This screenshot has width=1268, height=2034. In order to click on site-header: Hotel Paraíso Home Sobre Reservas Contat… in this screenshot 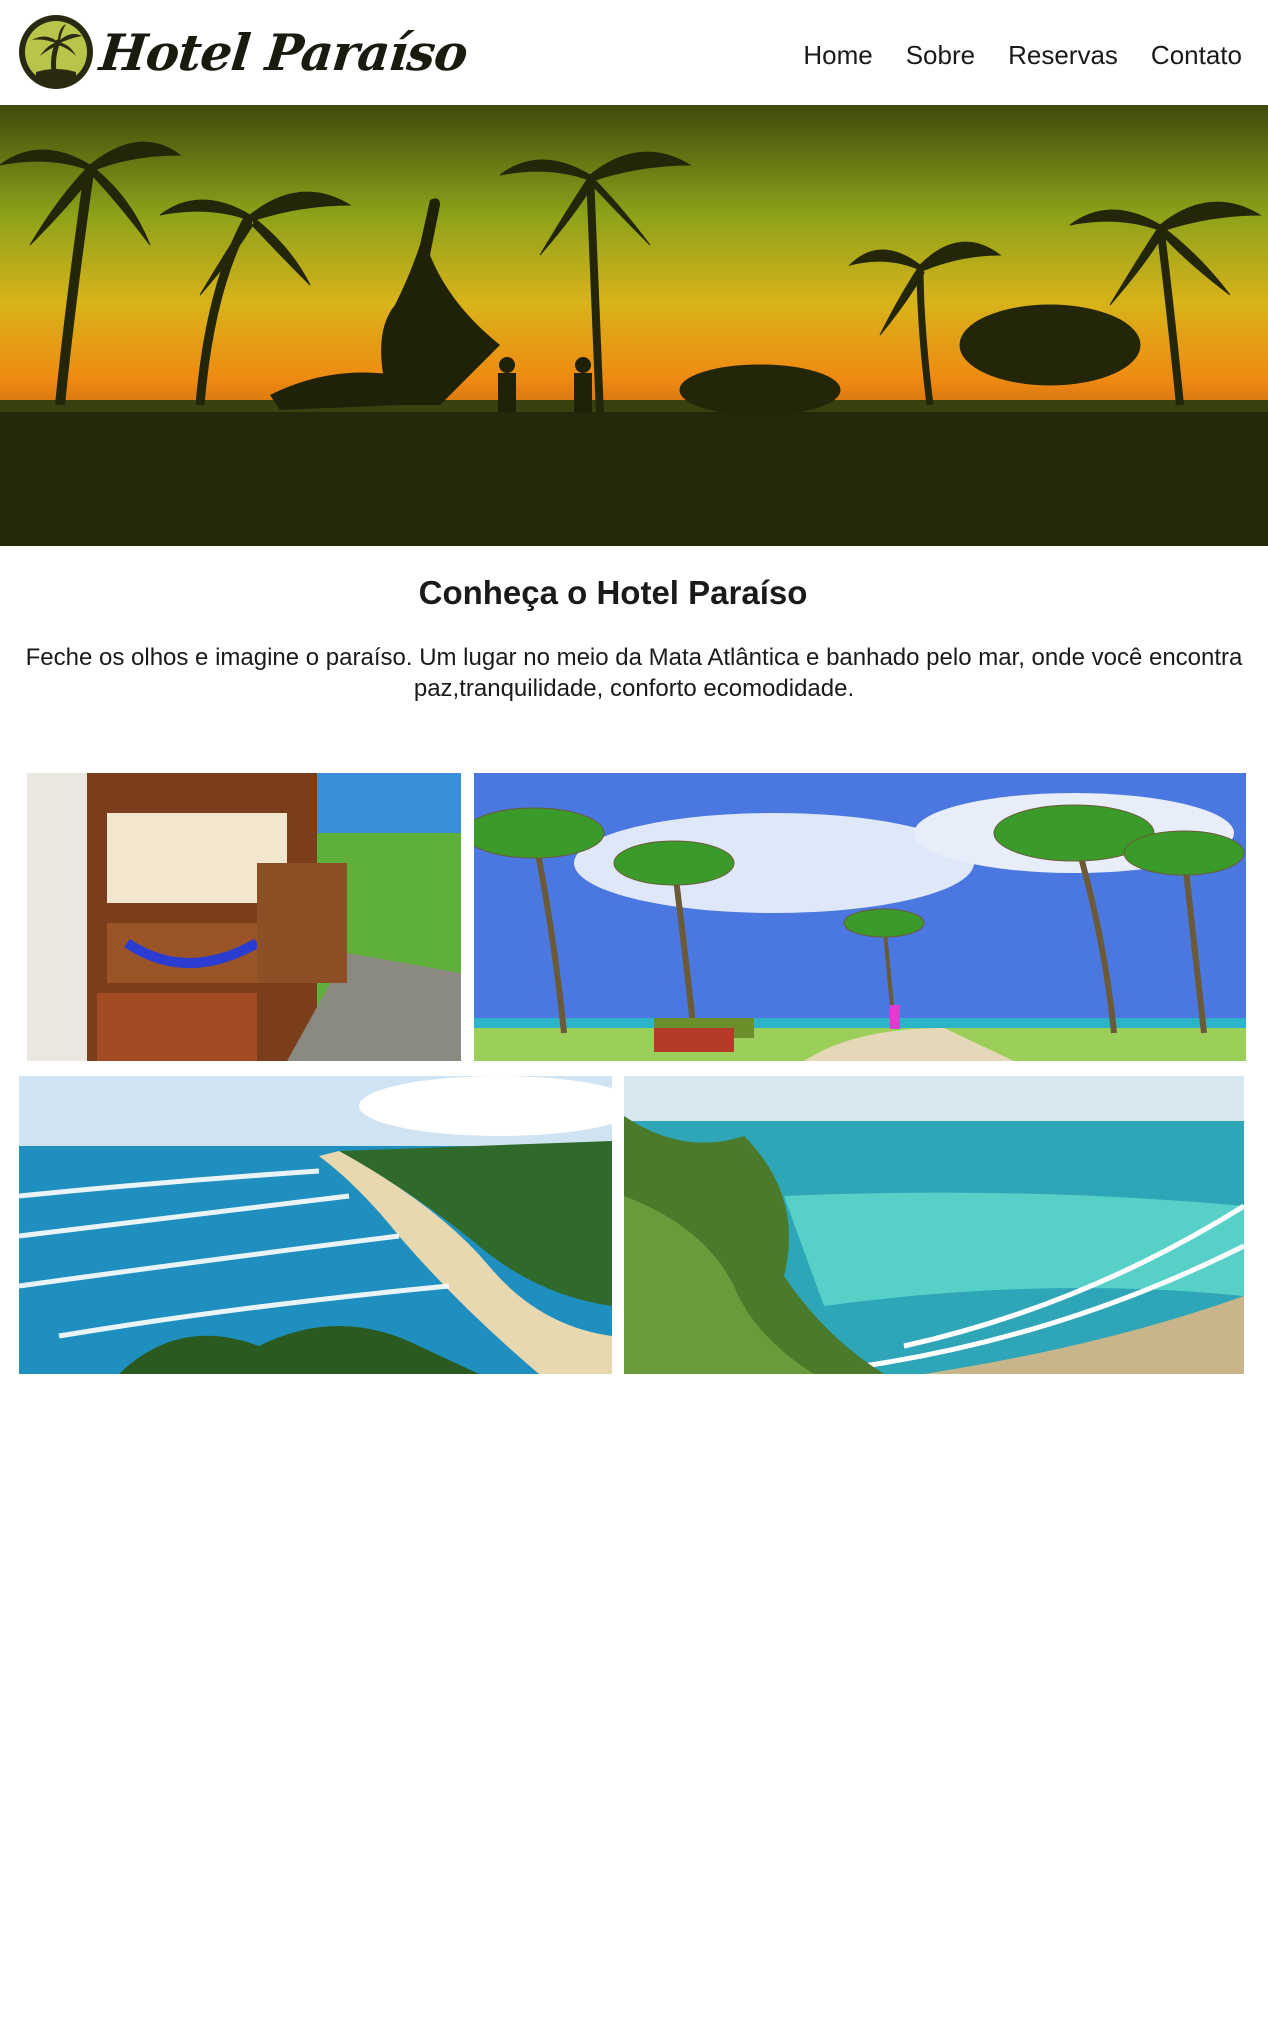, I will do `click(634, 52)`.